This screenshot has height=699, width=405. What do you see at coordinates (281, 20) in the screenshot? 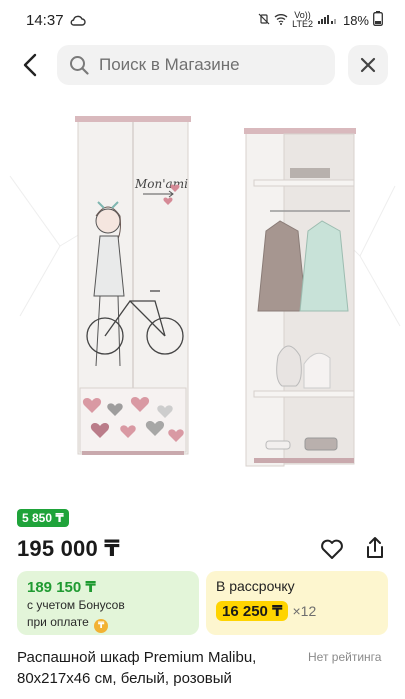
I see `wifi-icon` at bounding box center [281, 20].